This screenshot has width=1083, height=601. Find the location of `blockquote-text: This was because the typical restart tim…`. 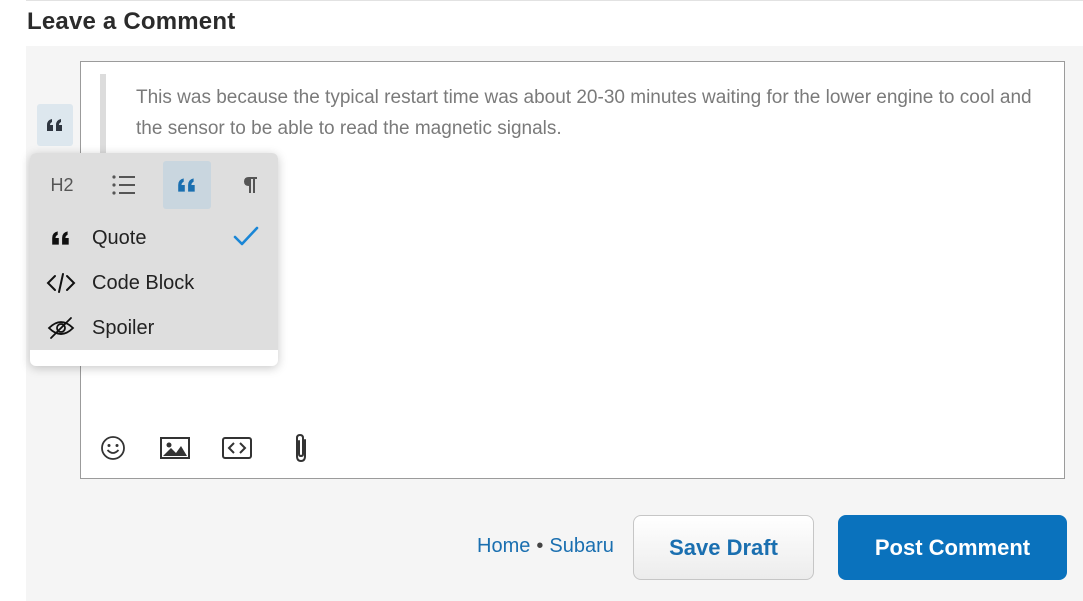

blockquote-text: This was because the typical restart tim… is located at coordinates (593, 113).